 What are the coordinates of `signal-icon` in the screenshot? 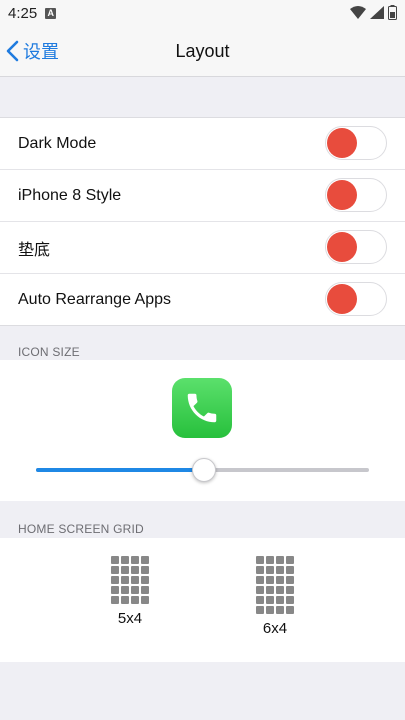 It's located at (377, 12).